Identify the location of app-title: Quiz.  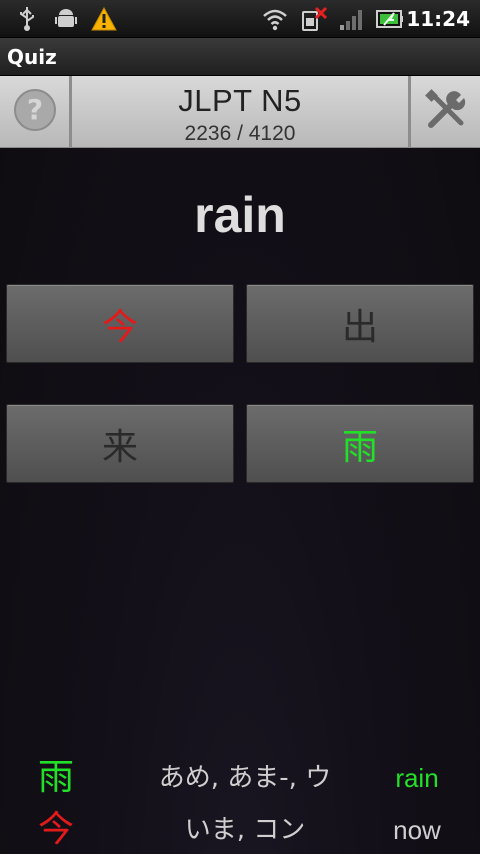
(32, 57).